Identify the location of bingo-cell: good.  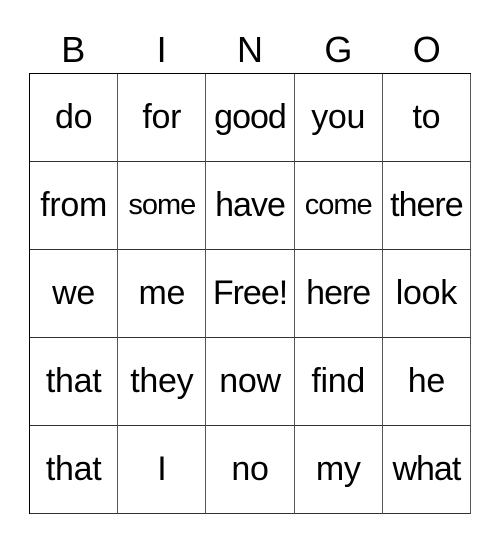
(250, 118).